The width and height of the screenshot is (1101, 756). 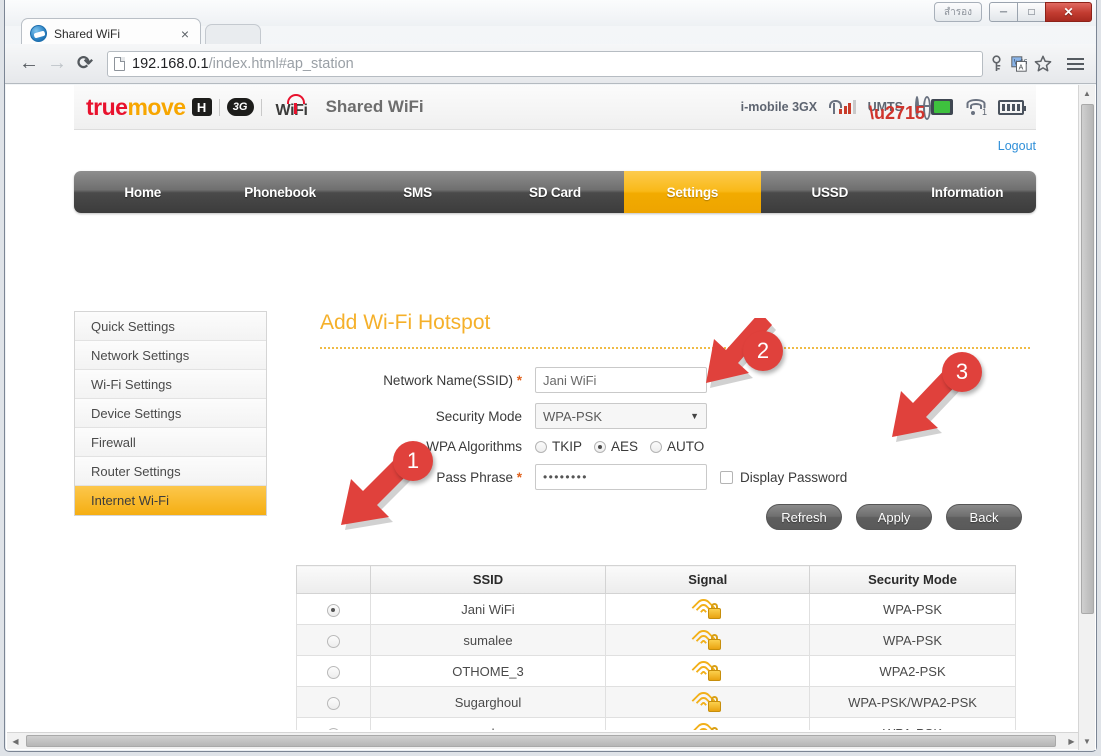 What do you see at coordinates (763, 351) in the screenshot?
I see `annotation-marker-2: 2` at bounding box center [763, 351].